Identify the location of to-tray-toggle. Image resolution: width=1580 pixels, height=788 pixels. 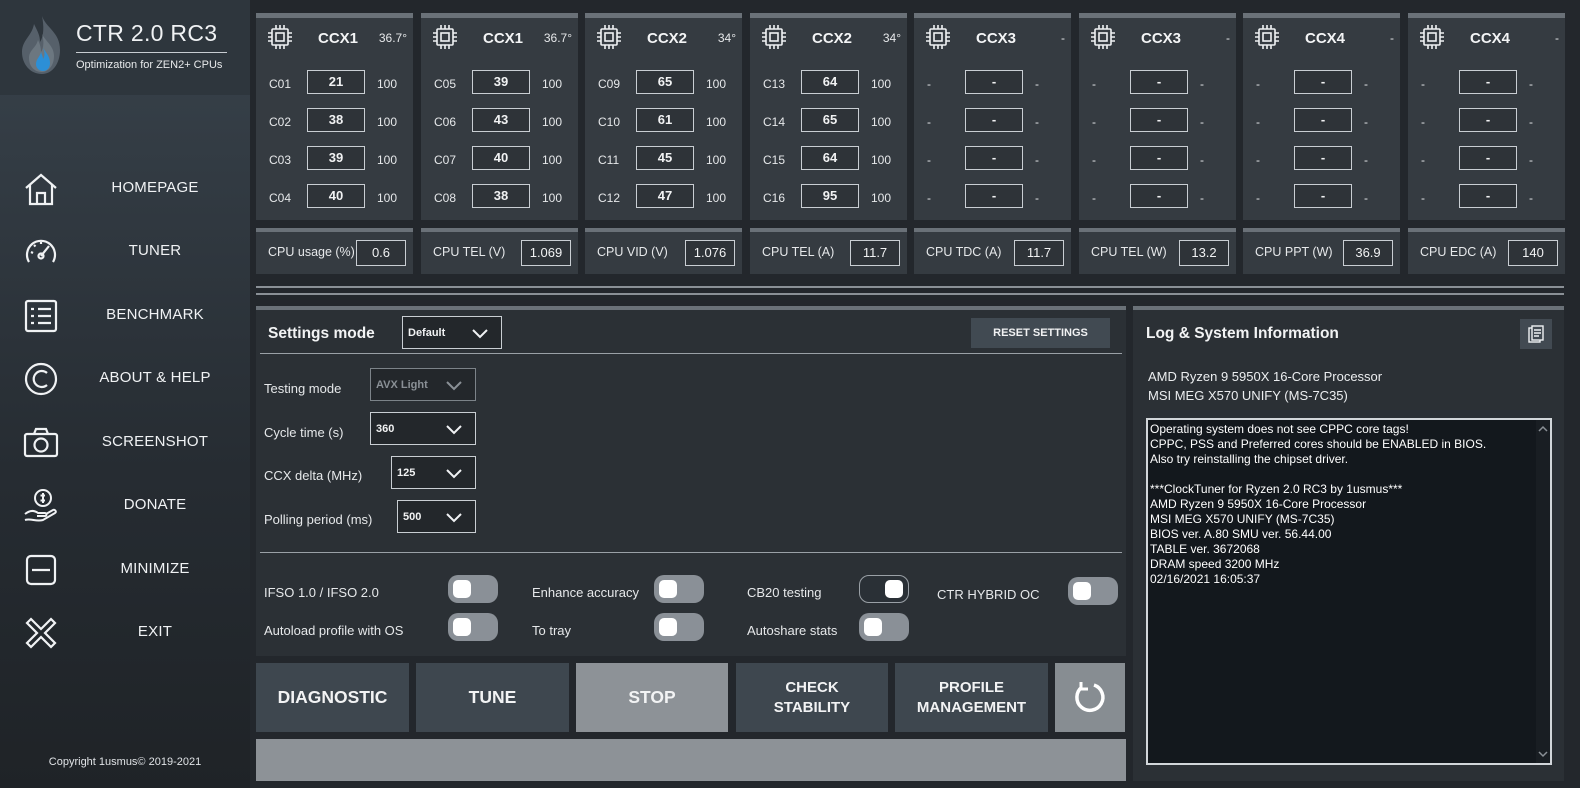
(679, 627).